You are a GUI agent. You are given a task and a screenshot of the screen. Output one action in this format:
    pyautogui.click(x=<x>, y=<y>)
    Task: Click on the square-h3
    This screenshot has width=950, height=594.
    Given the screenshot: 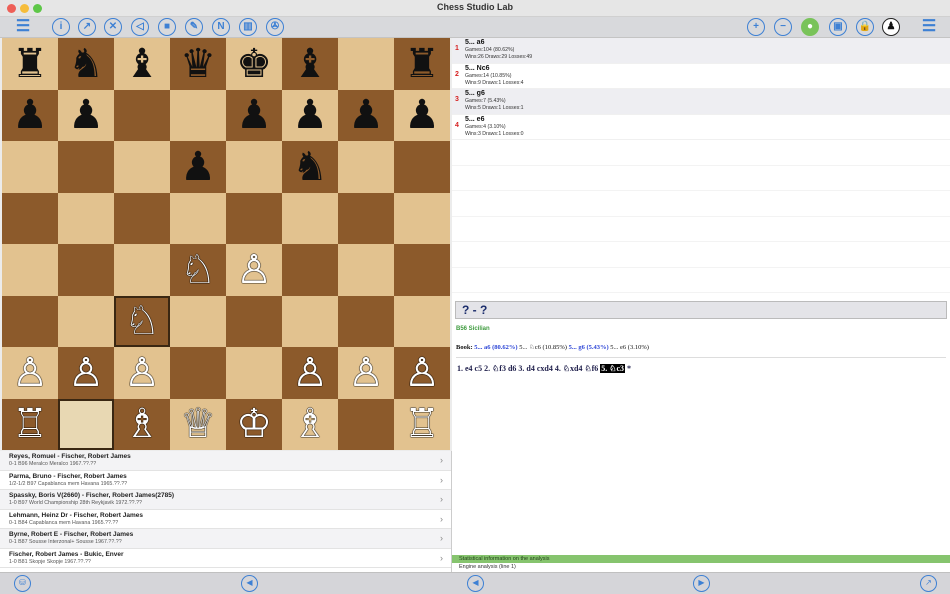 What is the action you would take?
    pyautogui.click(x=422, y=321)
    